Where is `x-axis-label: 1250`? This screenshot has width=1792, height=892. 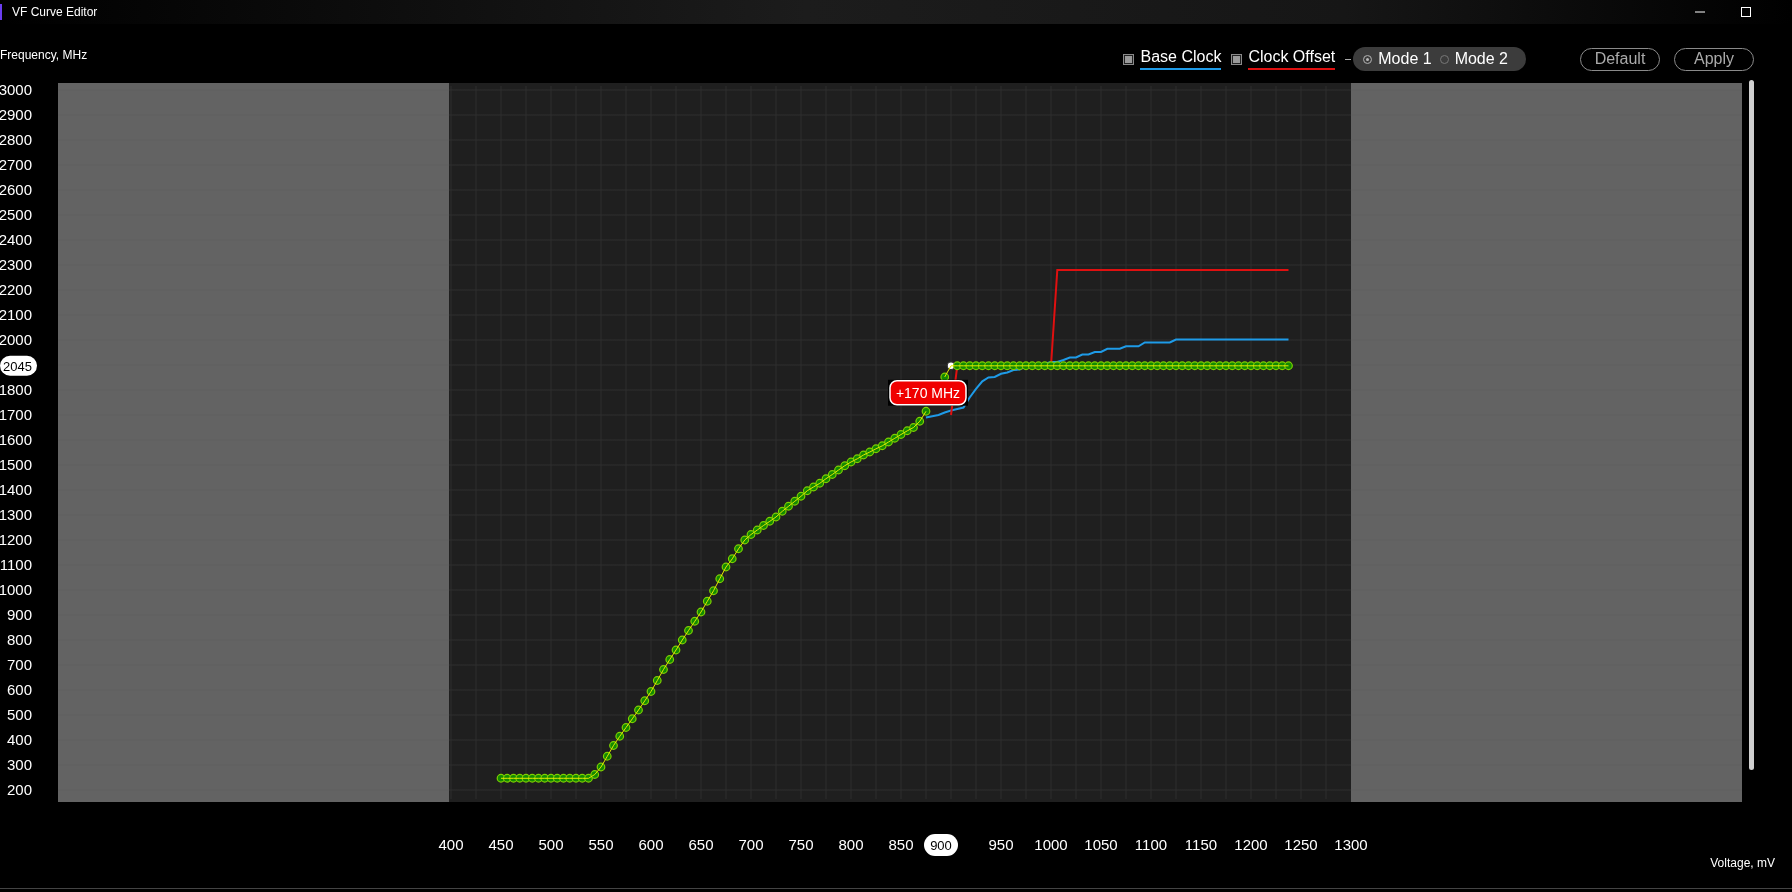 x-axis-label: 1250 is located at coordinates (1301, 844).